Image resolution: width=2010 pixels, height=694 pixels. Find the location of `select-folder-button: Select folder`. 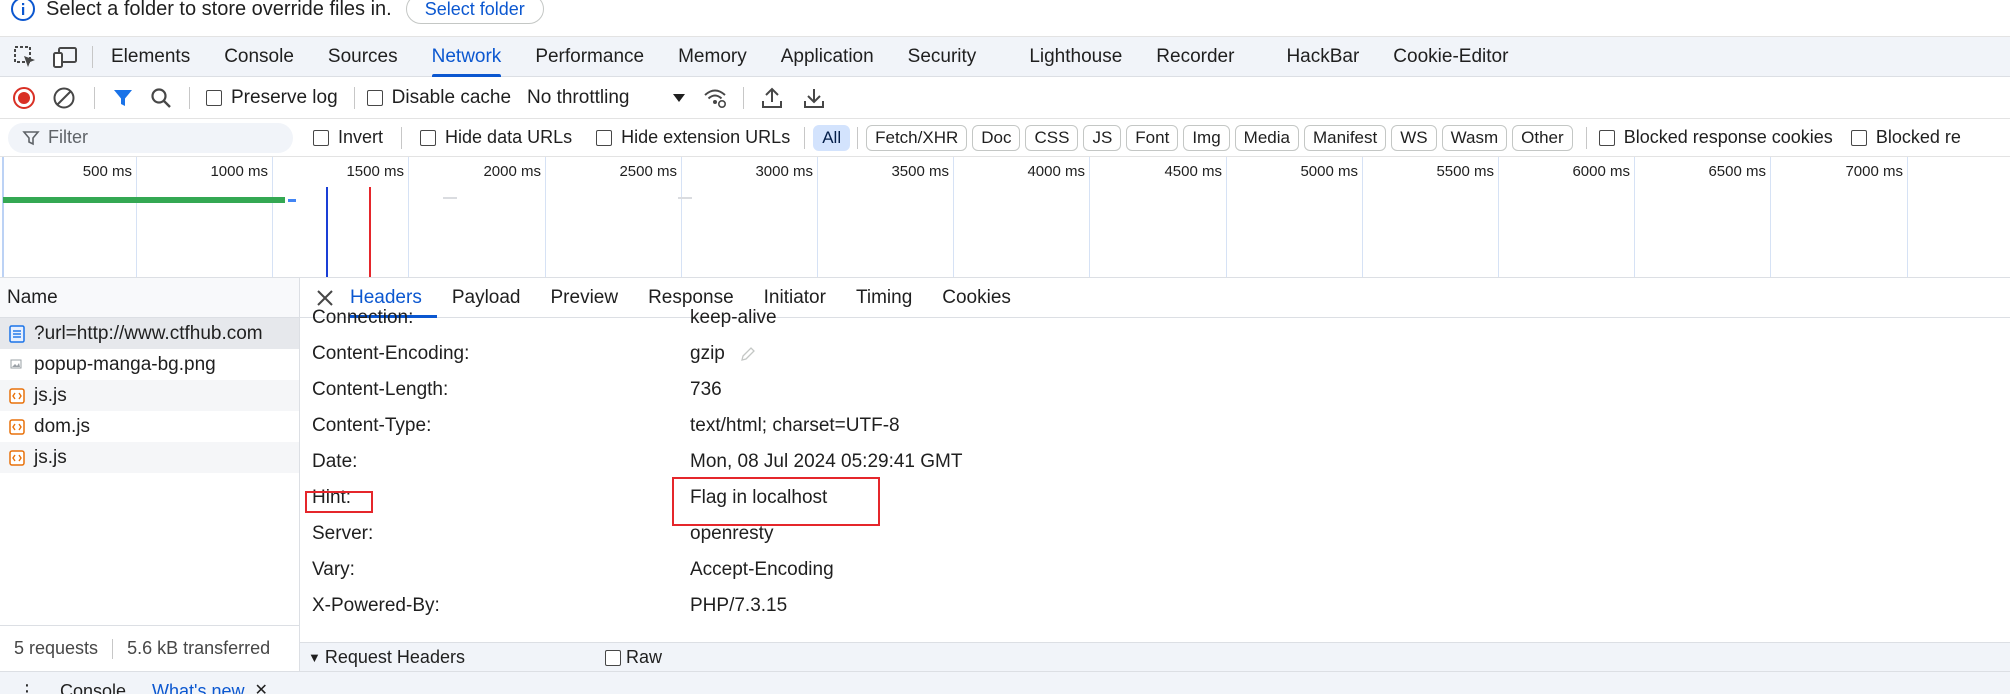

select-folder-button: Select folder is located at coordinates (474, 12).